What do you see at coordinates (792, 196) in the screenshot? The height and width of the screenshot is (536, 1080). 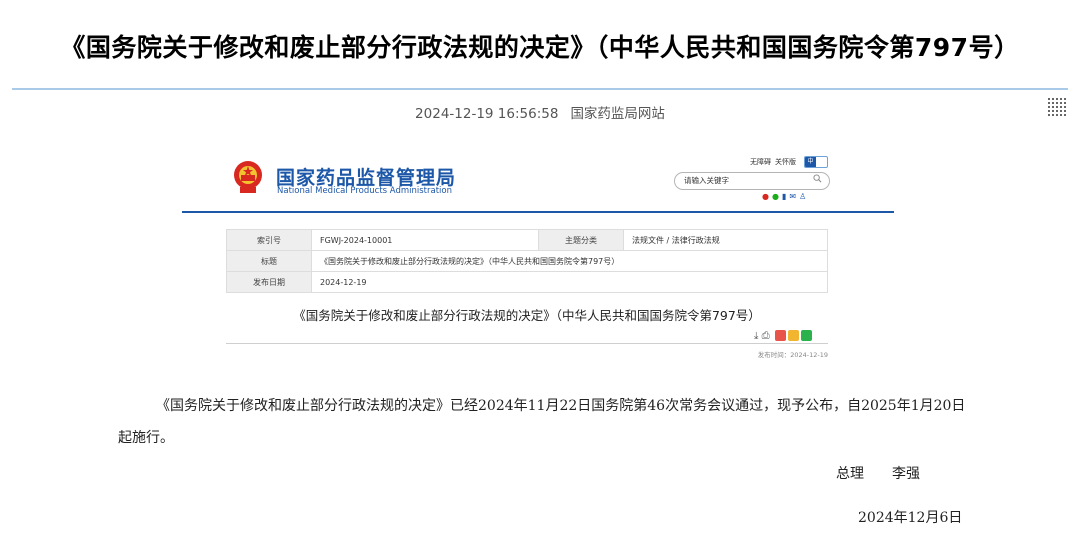 I see `mail-icon: ✉` at bounding box center [792, 196].